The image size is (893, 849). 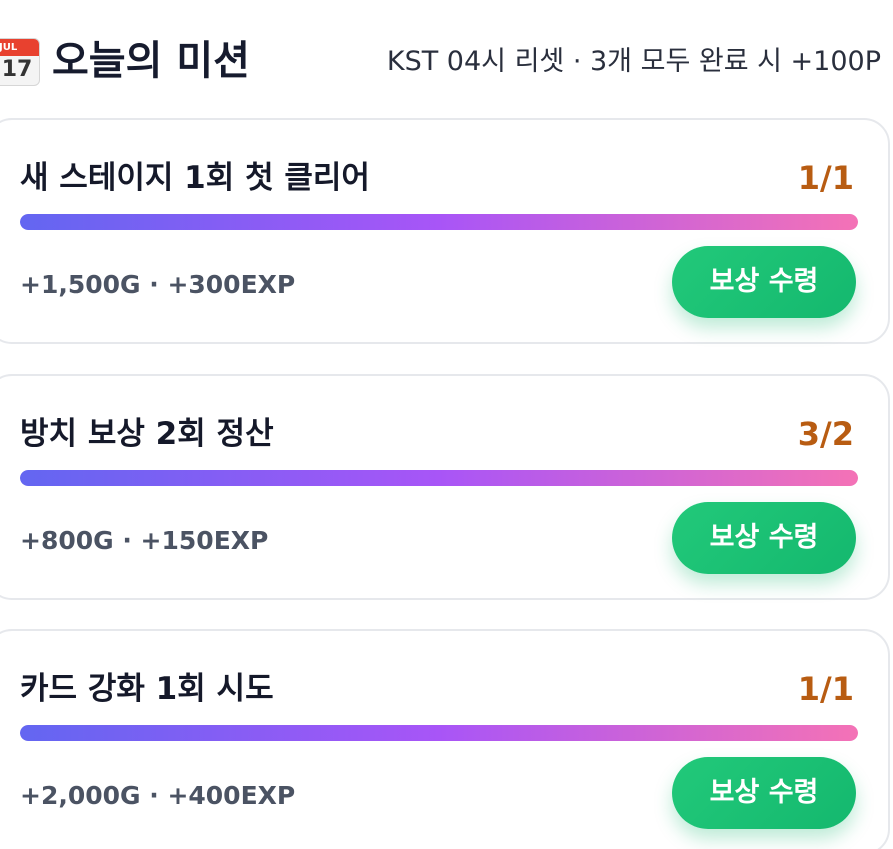 I want to click on calendar-icon: JUL 17, so click(x=20, y=62).